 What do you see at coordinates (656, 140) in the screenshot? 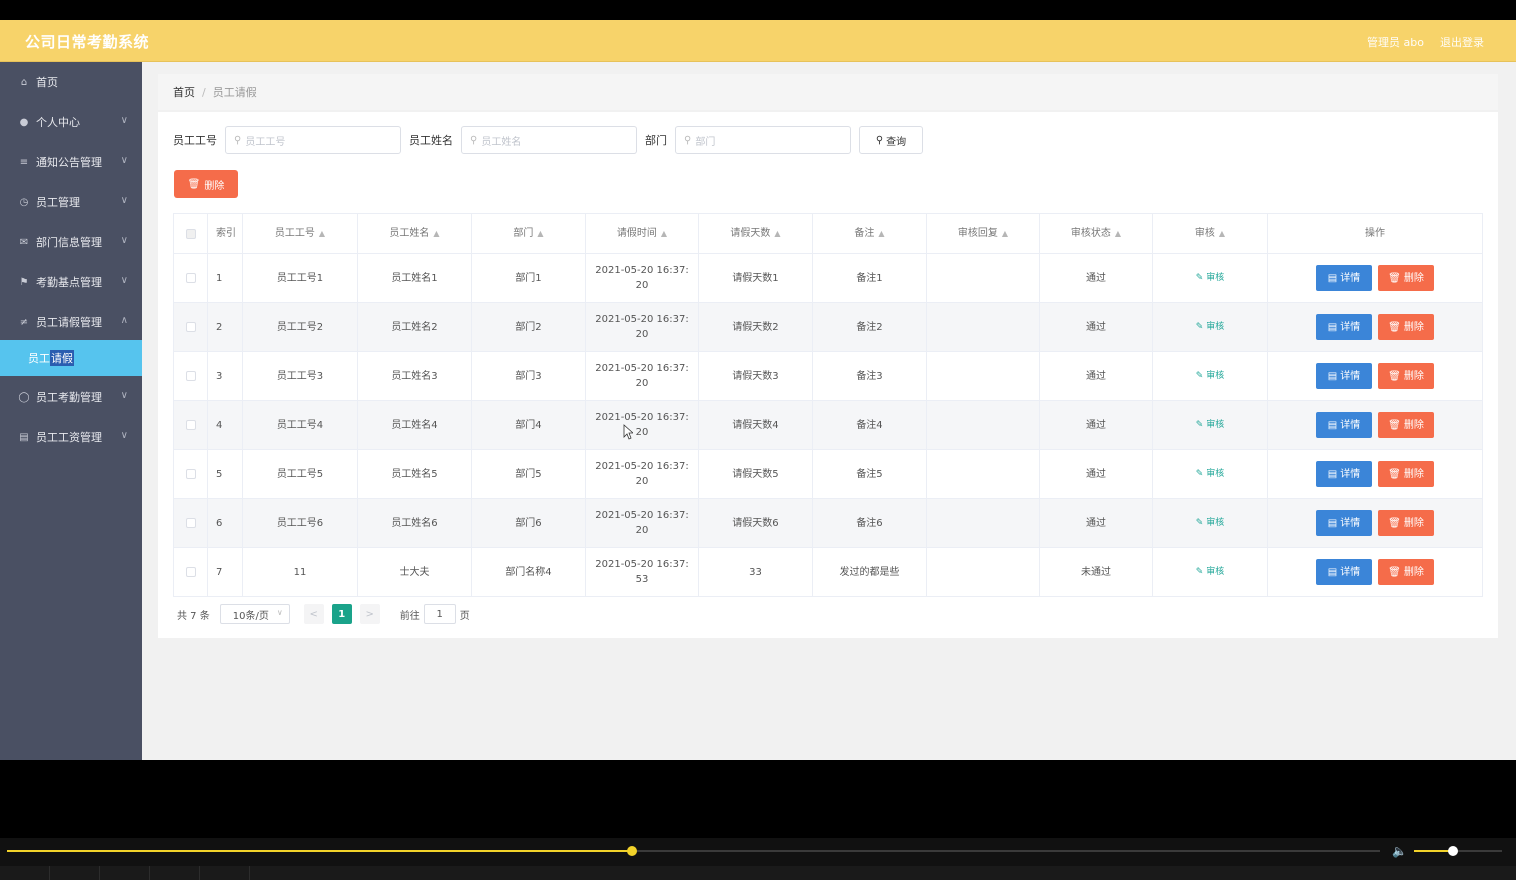
I see `dept-label: 部门` at bounding box center [656, 140].